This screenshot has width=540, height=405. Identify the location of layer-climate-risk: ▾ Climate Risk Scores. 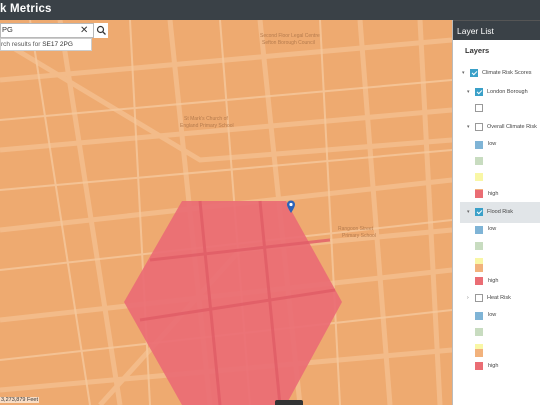
(497, 73).